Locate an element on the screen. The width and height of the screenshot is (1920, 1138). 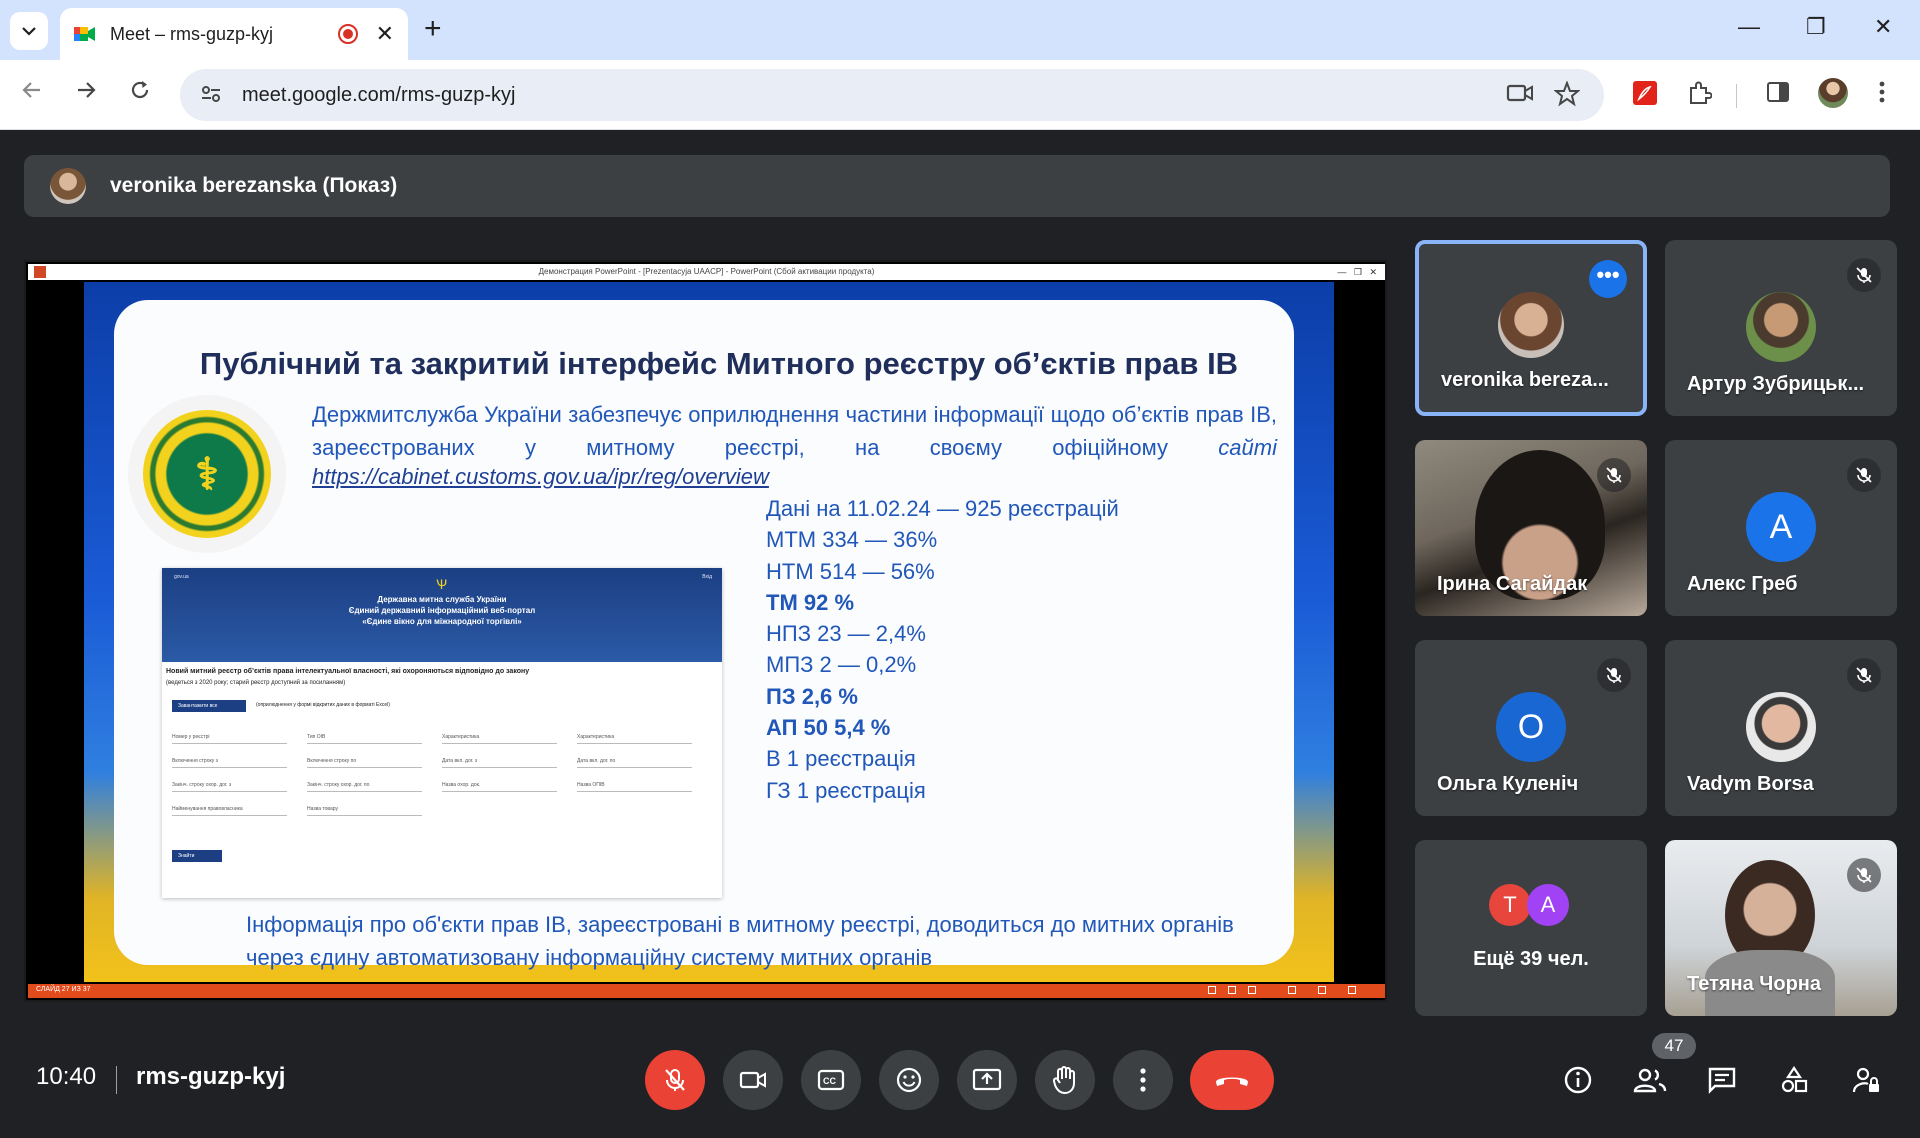
more-options-button is located at coordinates (1143, 1080).